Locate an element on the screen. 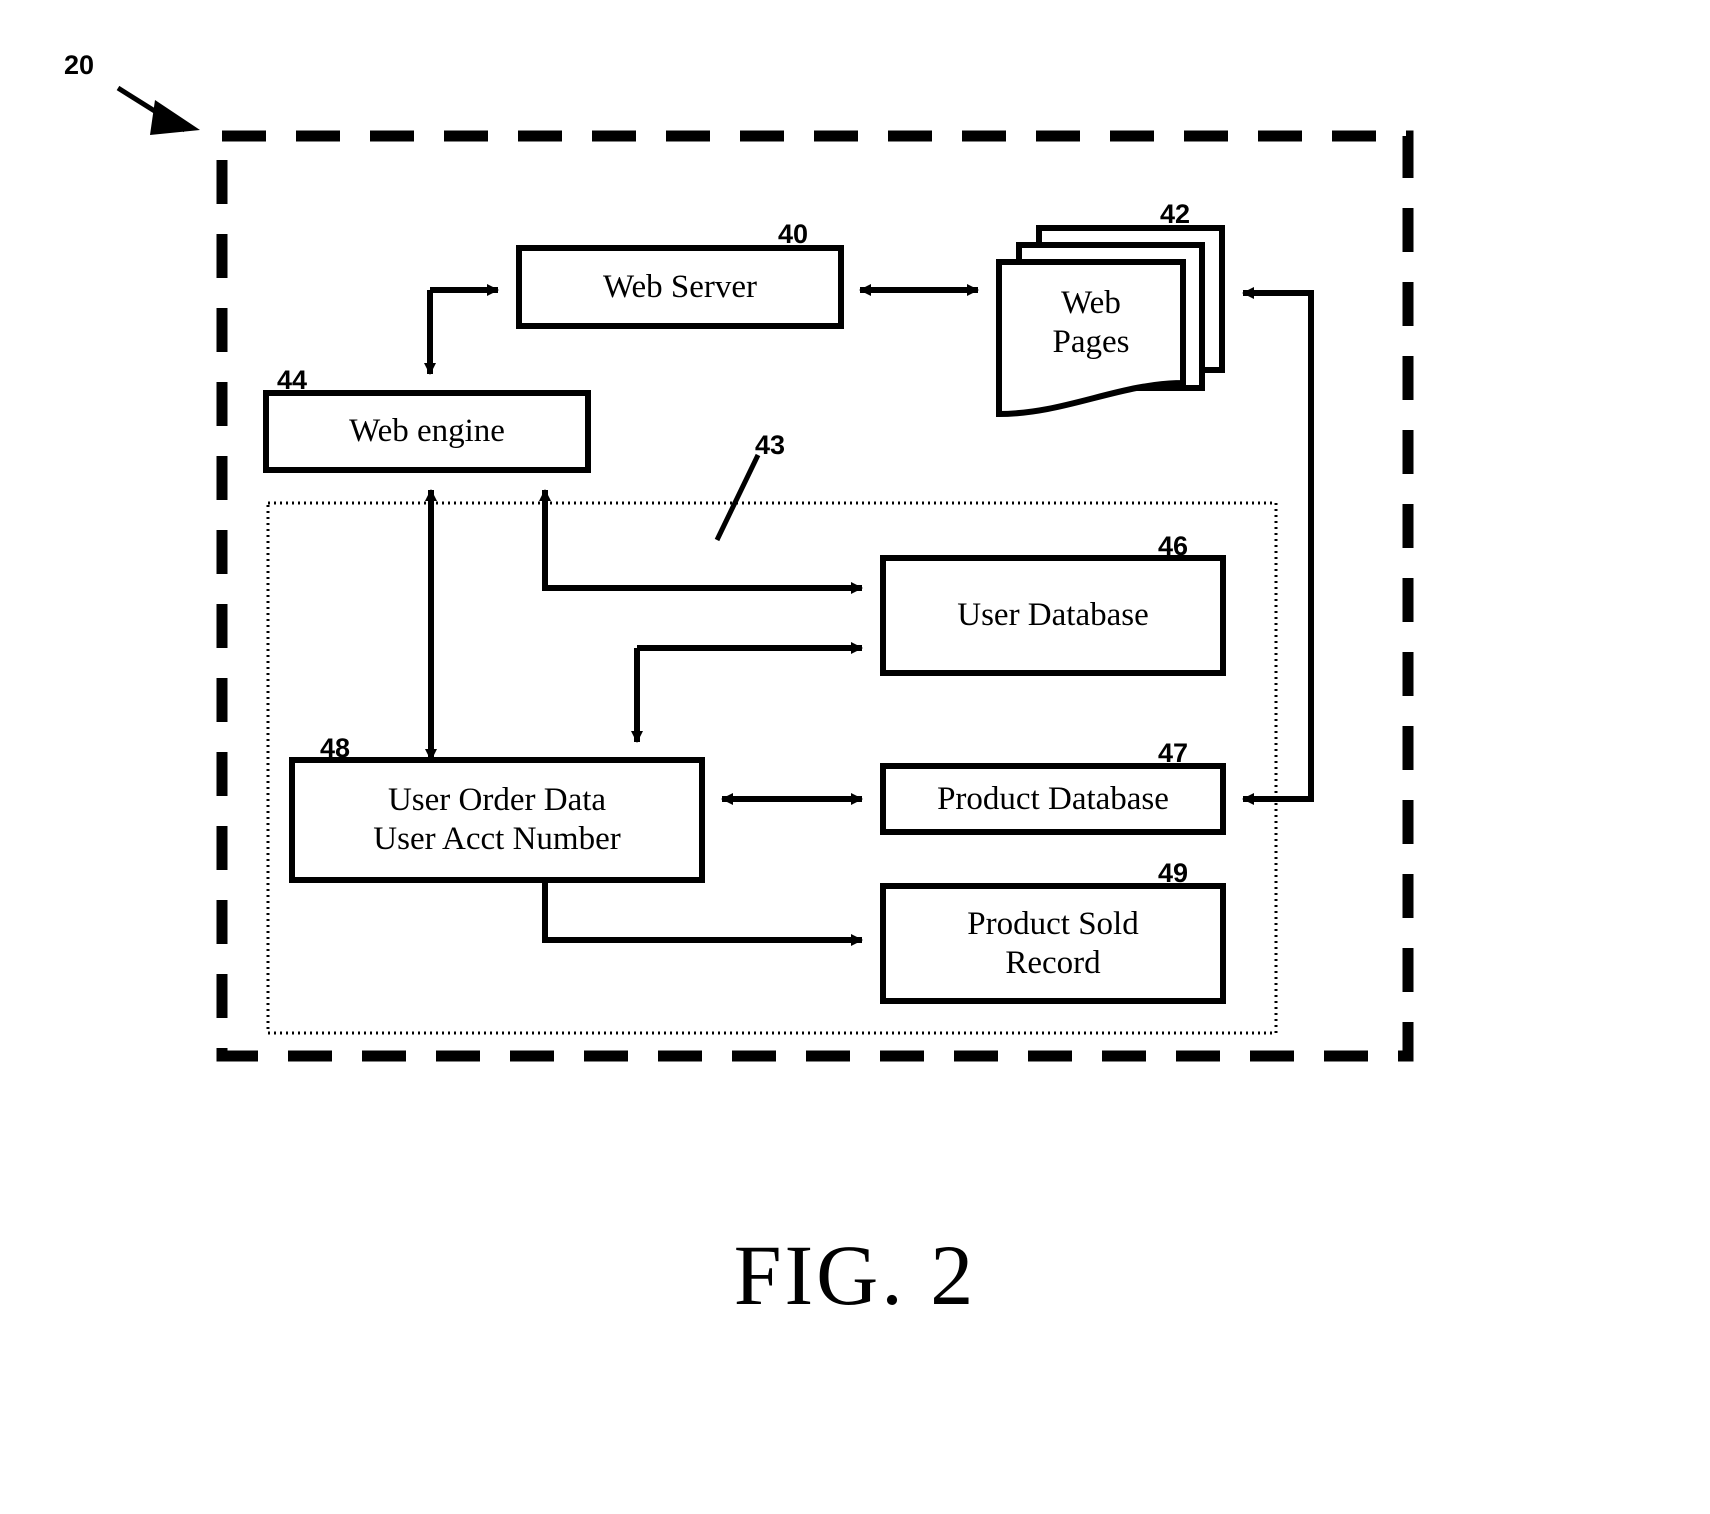 This screenshot has width=1710, height=1514. ref-43: 43 is located at coordinates (770, 445).